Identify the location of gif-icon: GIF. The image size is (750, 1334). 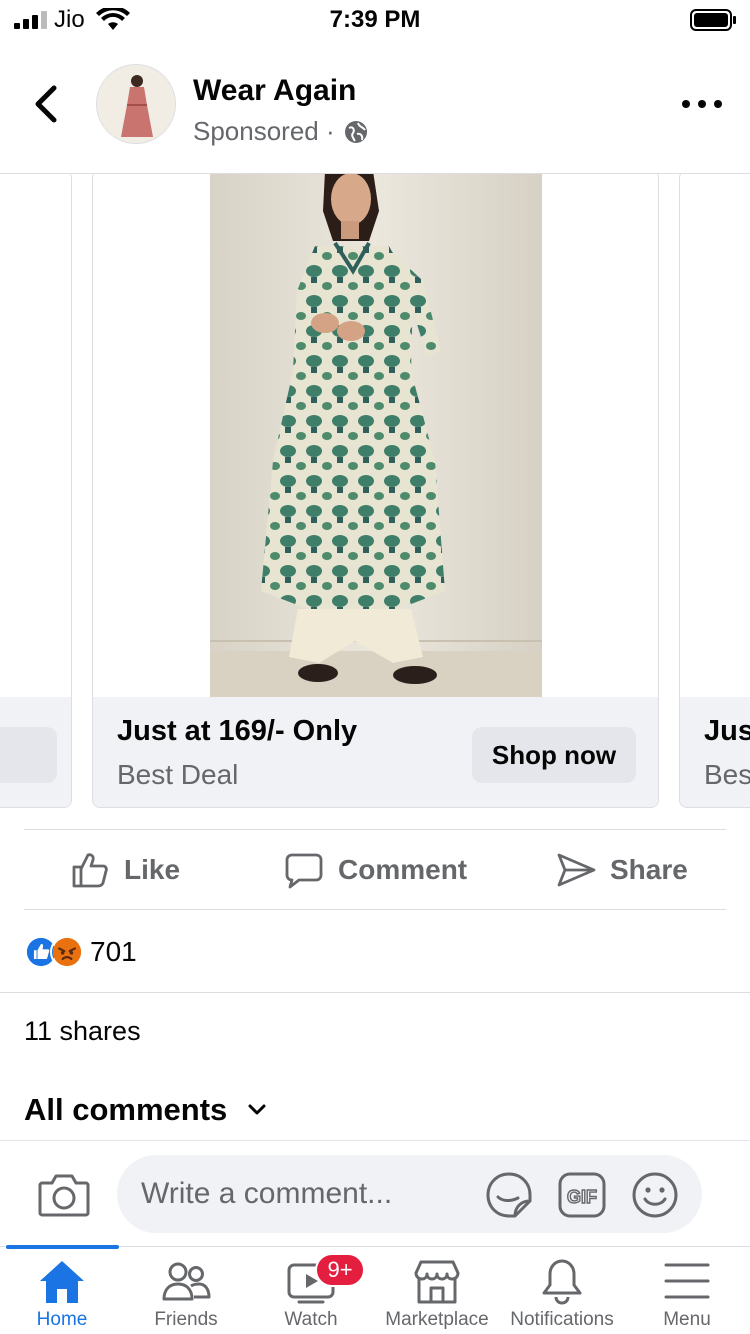
(582, 1195).